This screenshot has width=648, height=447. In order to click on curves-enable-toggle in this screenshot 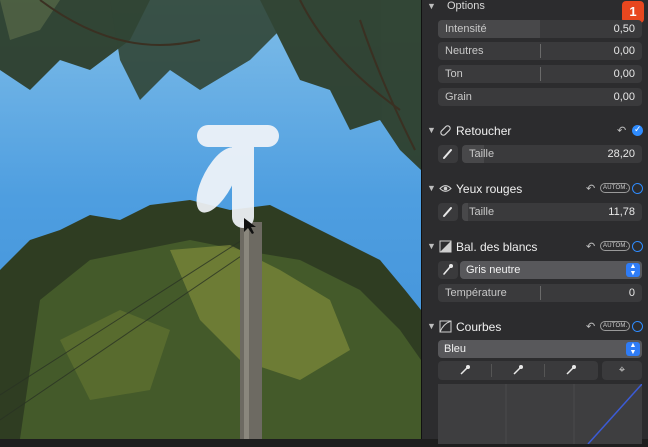, I will do `click(637, 326)`.